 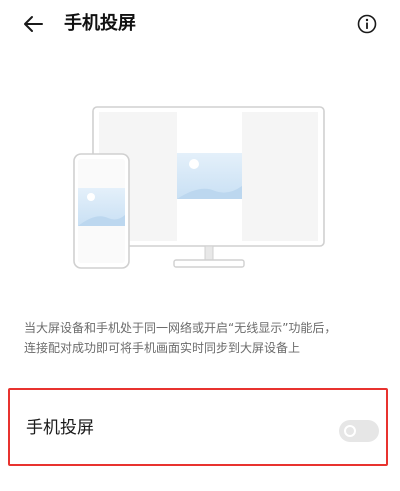 What do you see at coordinates (350, 431) in the screenshot?
I see `toggle-knob` at bounding box center [350, 431].